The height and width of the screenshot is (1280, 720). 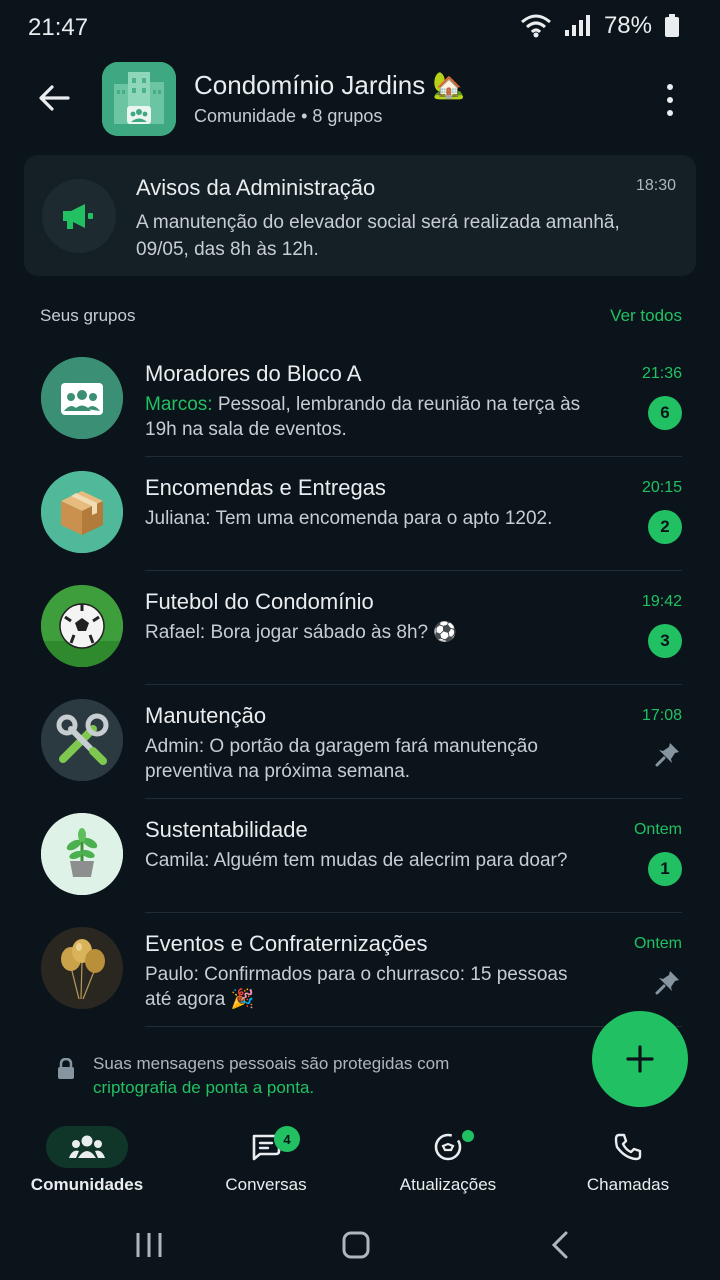 I want to click on plus-icon, so click(x=640, y=1059).